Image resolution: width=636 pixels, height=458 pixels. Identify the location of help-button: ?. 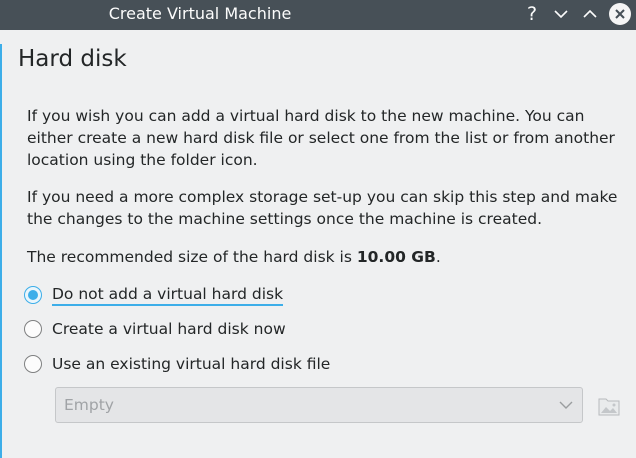
(532, 14).